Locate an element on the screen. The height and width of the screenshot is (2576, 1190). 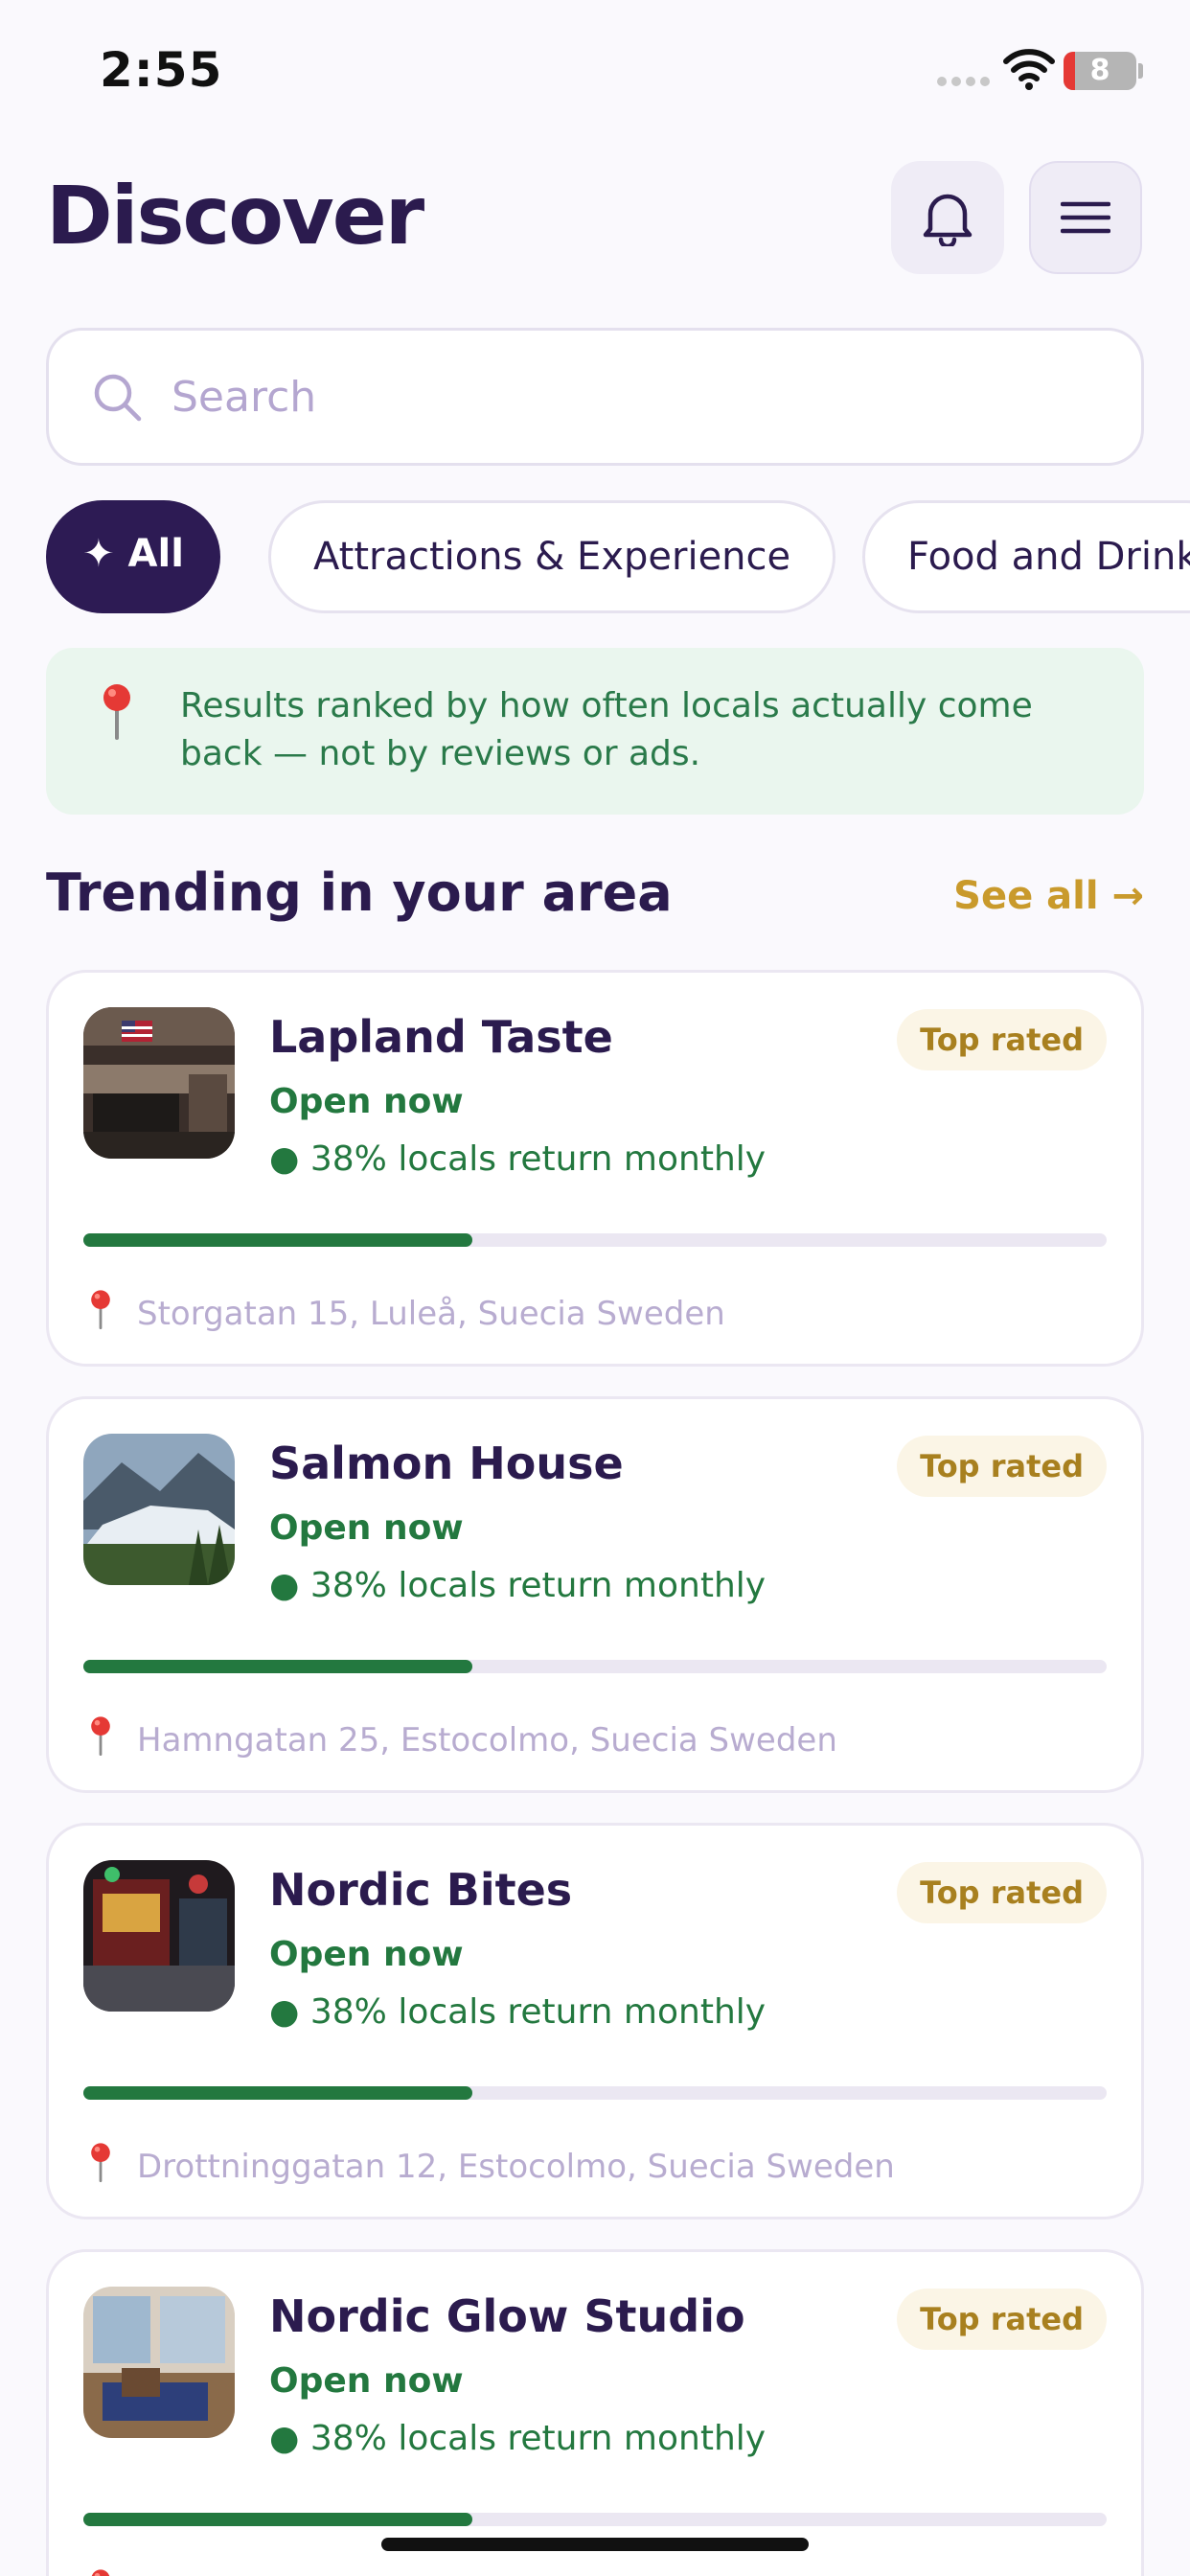
place-address: Hamngatan 25, Estocolmo, Suecia Sweden is located at coordinates (487, 1740).